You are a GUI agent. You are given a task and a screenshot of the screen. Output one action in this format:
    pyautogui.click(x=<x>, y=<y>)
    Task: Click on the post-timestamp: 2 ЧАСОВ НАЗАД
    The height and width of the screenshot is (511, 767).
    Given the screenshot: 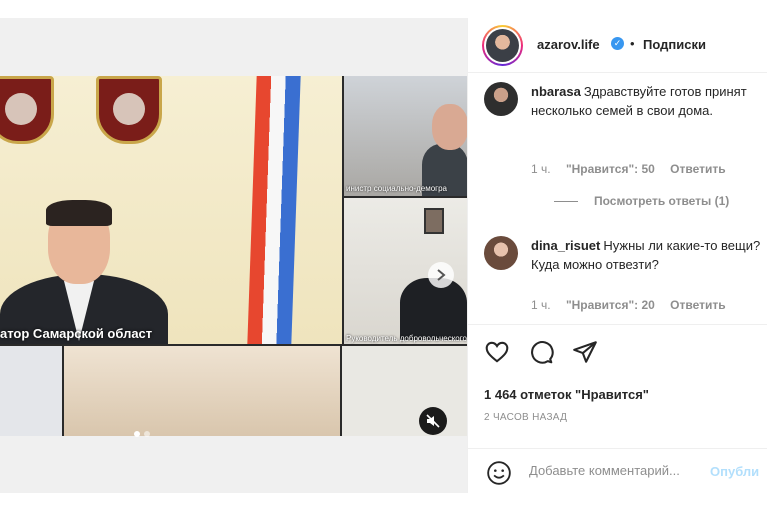 What is the action you would take?
    pyautogui.click(x=526, y=417)
    